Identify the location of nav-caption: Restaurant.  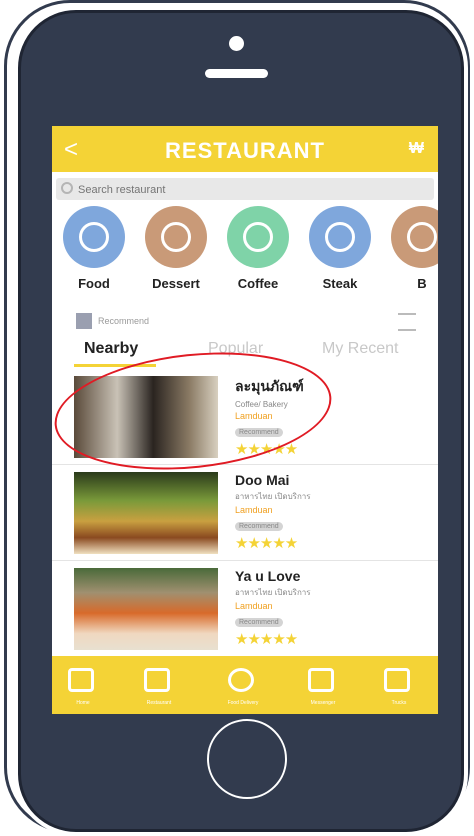
(159, 703).